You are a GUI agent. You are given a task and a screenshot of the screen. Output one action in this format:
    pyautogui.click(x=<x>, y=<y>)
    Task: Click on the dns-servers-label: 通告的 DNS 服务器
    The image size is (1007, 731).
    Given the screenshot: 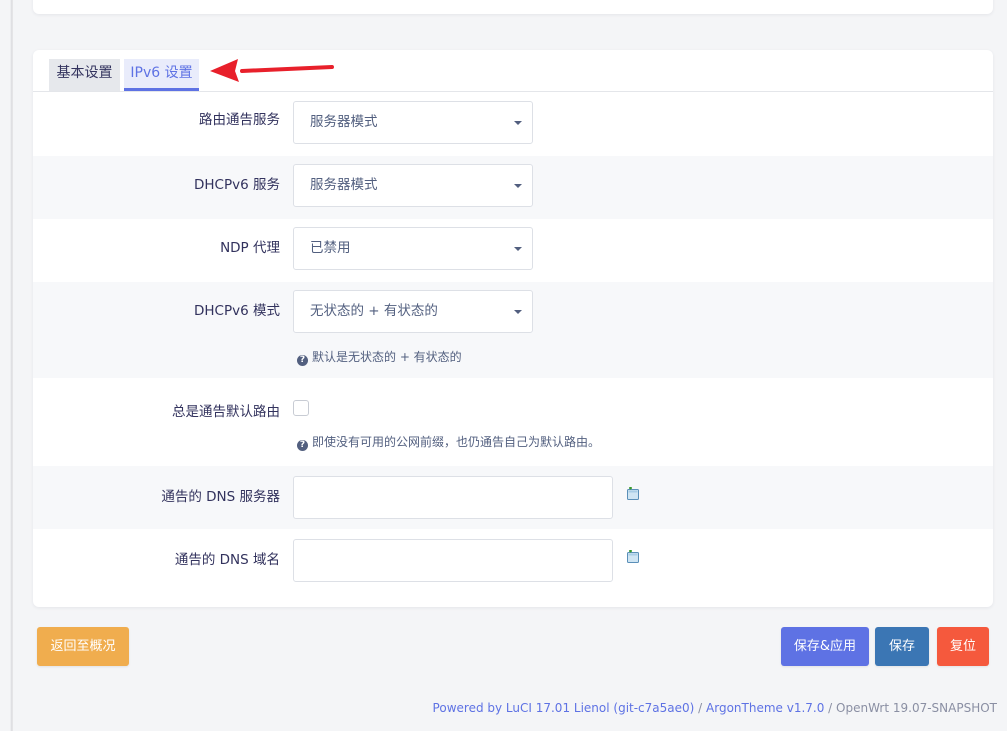 What is the action you would take?
    pyautogui.click(x=220, y=497)
    